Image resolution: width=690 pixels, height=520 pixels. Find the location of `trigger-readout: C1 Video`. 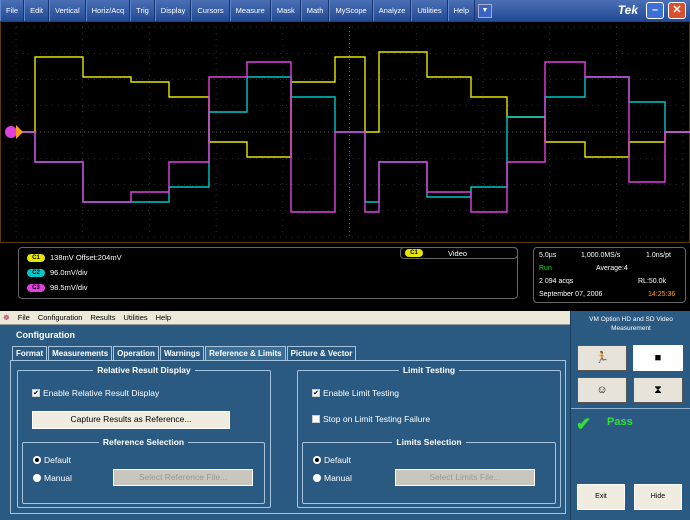

trigger-readout: C1 Video is located at coordinates (459, 253).